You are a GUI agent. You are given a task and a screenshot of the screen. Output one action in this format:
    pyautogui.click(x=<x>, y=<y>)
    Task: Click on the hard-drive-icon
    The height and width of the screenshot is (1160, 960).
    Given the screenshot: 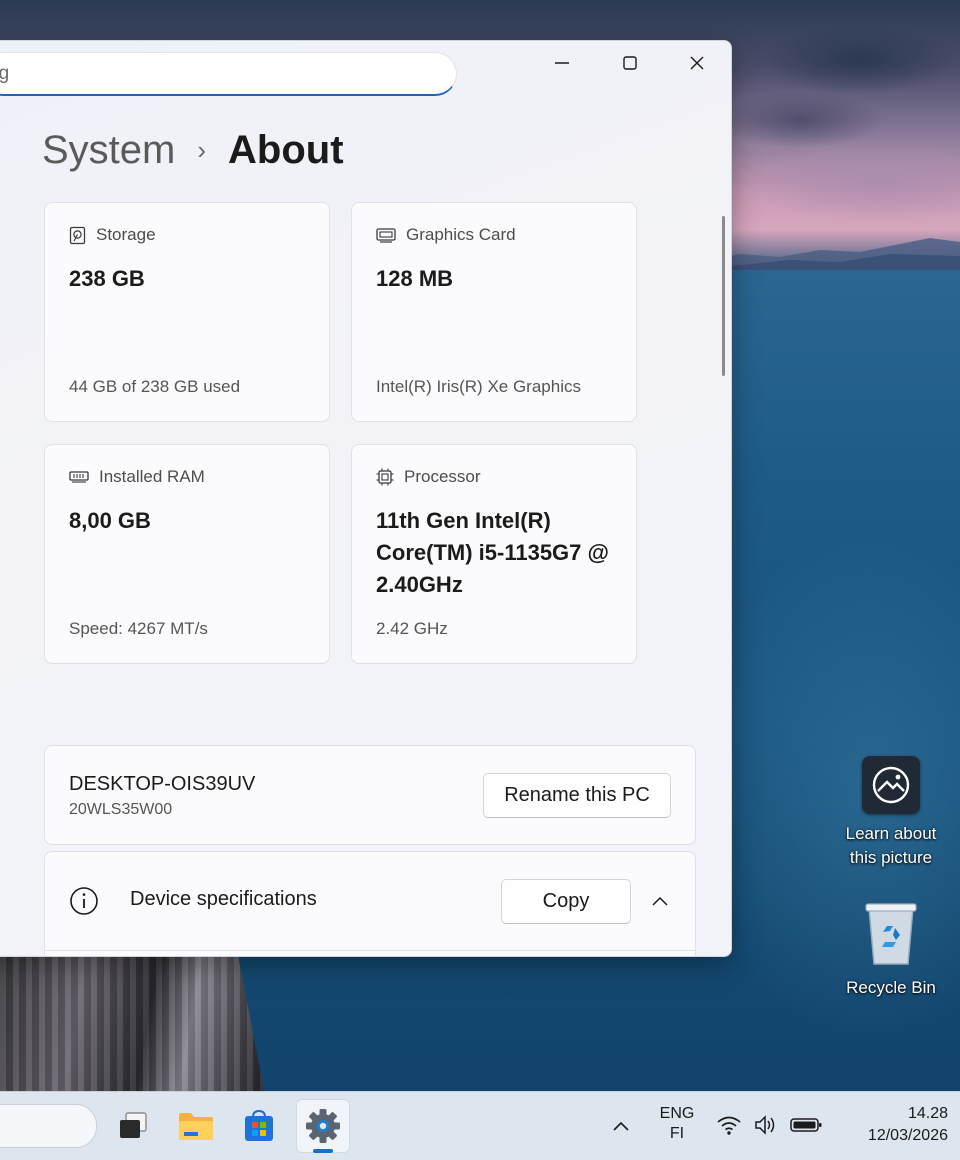 What is the action you would take?
    pyautogui.click(x=77, y=235)
    